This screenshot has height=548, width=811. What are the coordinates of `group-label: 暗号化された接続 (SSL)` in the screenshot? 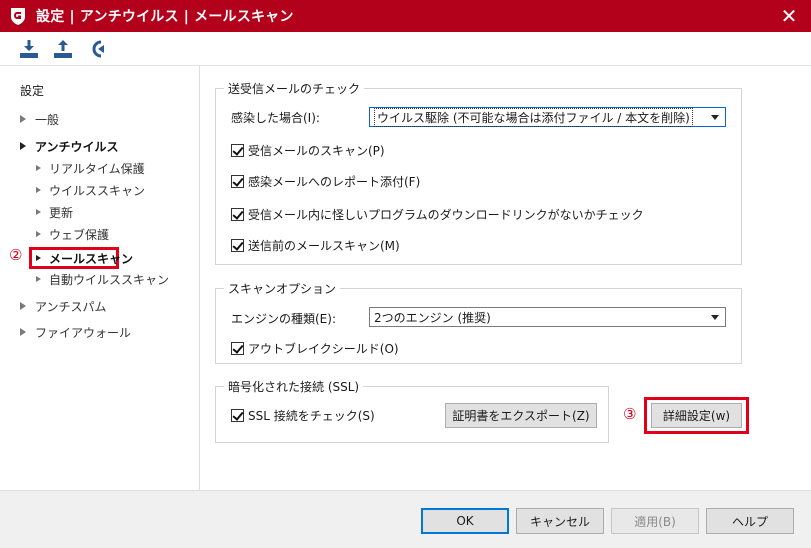 It's located at (294, 386).